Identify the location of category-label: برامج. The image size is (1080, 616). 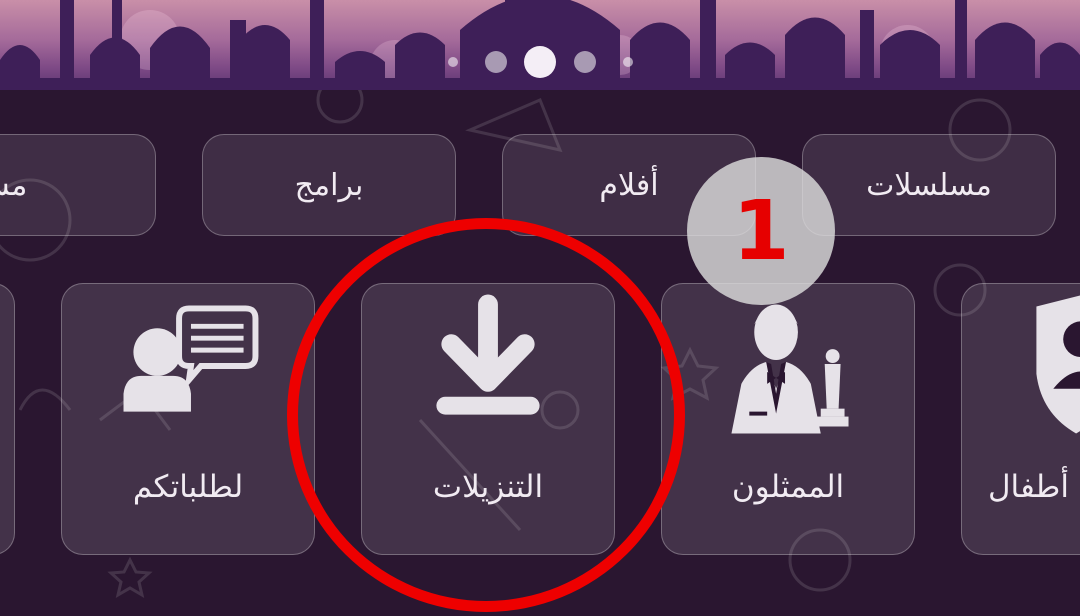
(329, 185).